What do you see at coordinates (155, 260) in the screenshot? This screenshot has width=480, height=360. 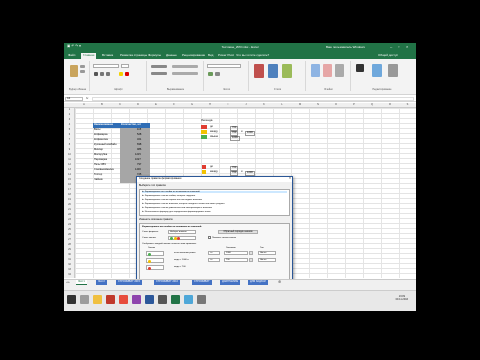 I see `rule2-icon-select` at bounding box center [155, 260].